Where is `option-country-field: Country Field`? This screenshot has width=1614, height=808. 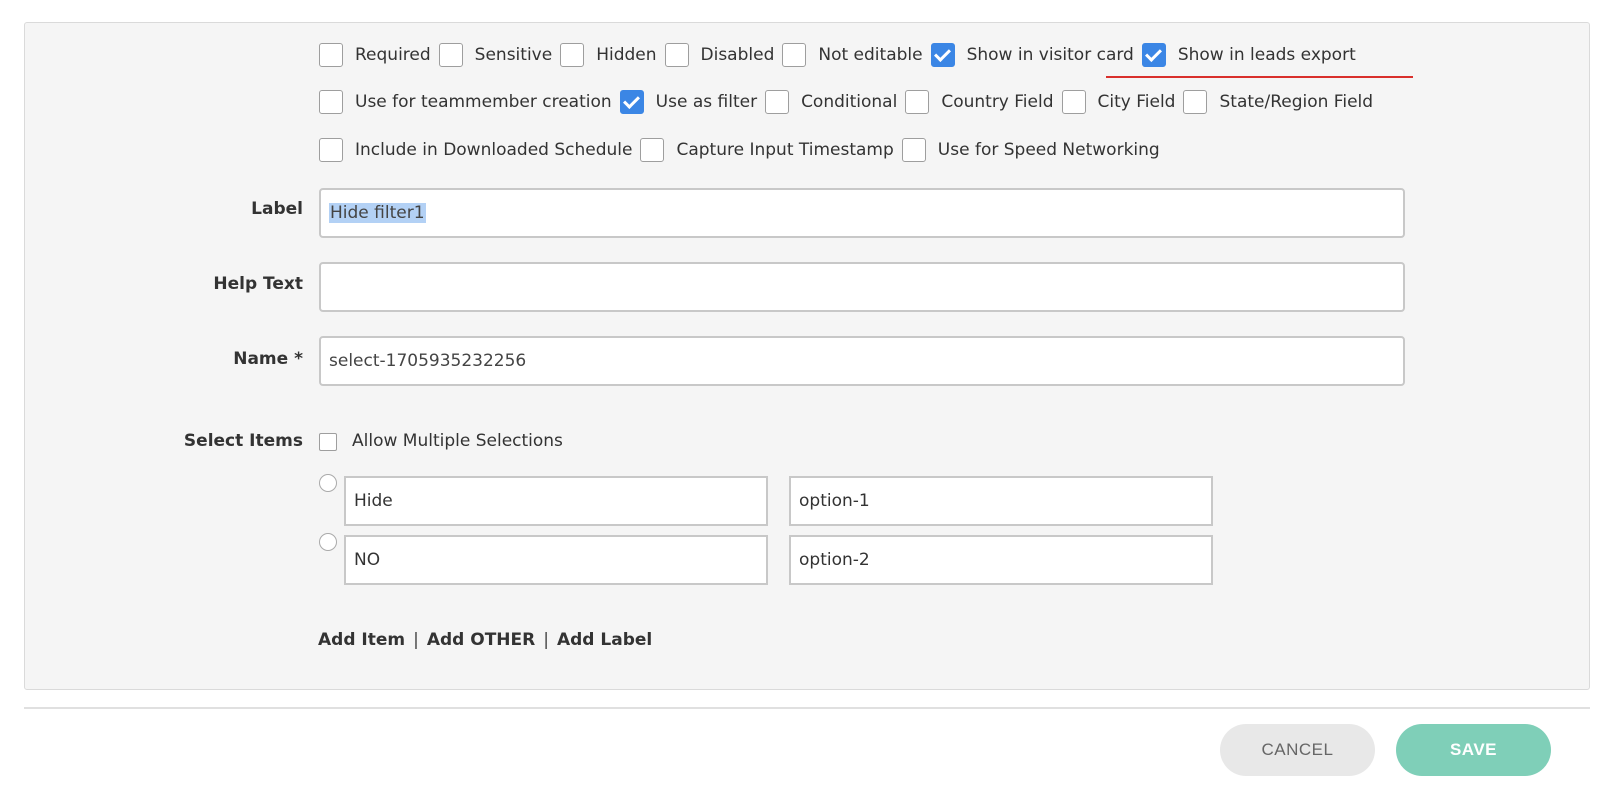
option-country-field: Country Field is located at coordinates (979, 102).